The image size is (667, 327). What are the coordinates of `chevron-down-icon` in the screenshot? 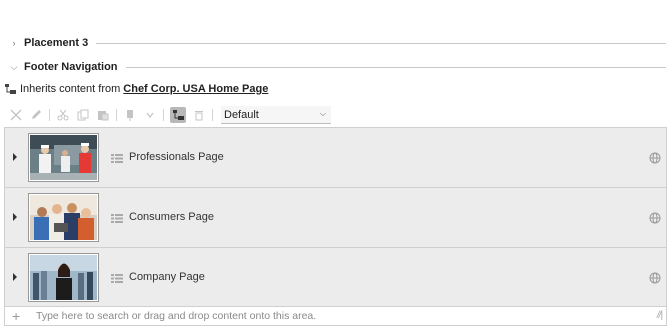 It's located at (150, 115).